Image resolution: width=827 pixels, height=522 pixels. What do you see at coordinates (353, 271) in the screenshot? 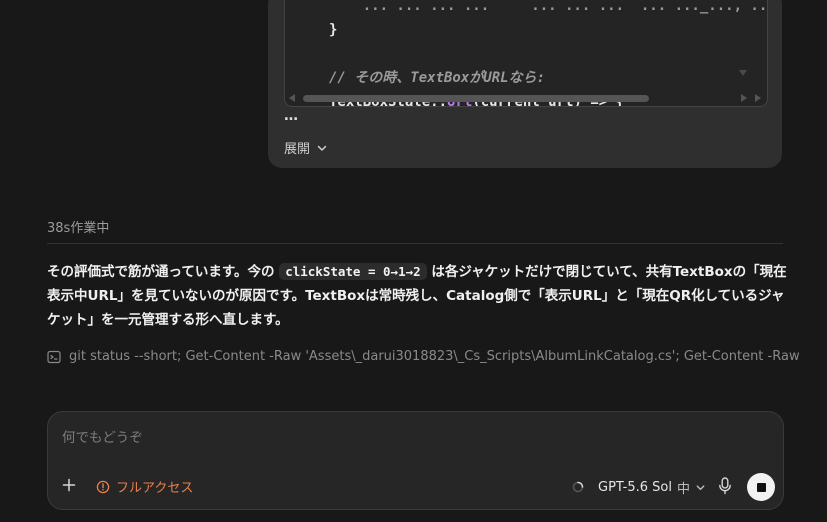
I see `inline-code: clickState = 0→1→2` at bounding box center [353, 271].